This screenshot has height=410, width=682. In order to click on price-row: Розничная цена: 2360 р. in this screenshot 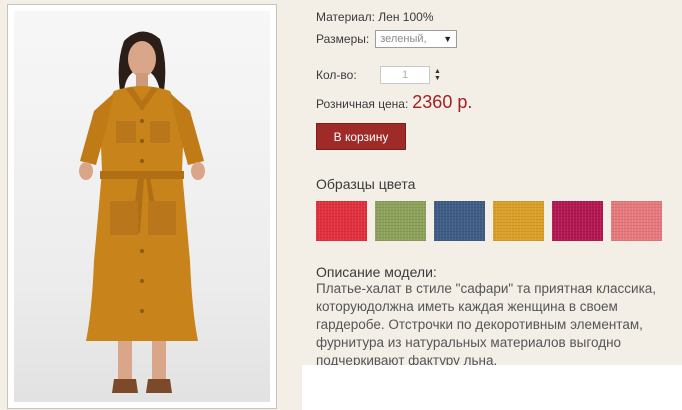, I will do `click(394, 102)`.